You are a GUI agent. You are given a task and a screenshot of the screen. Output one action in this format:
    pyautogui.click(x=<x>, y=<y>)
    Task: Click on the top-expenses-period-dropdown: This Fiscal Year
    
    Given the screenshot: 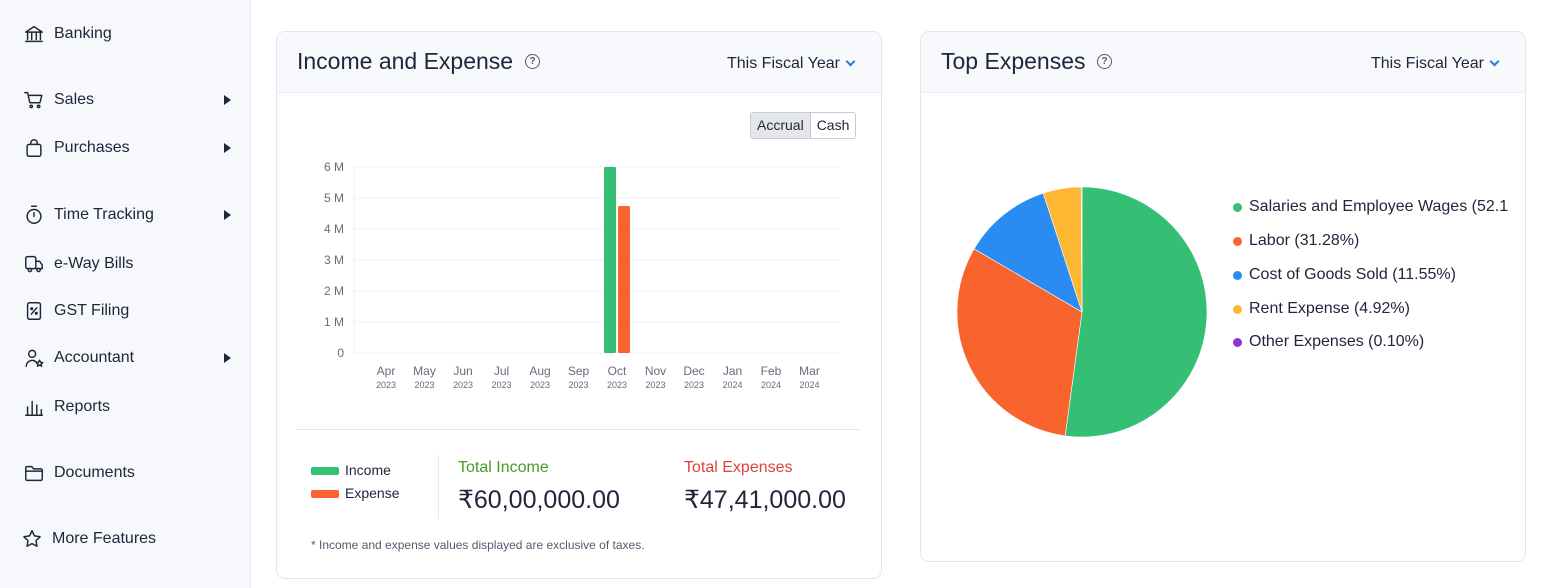 What is the action you would take?
    pyautogui.click(x=1435, y=64)
    